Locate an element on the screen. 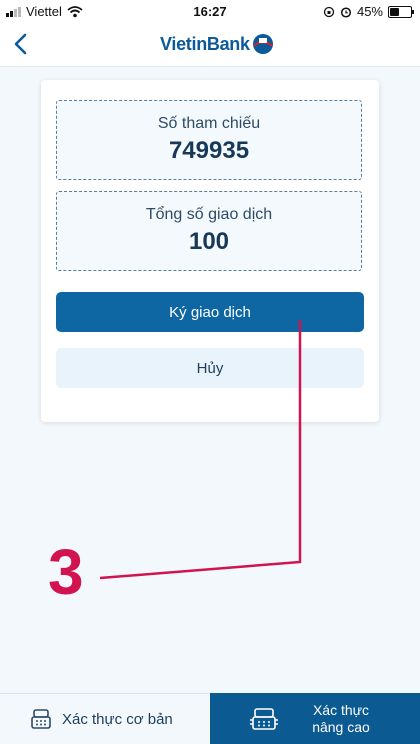  auth-tab-bar: Xác thực cơ bản Xác thực nâng cao is located at coordinates (210, 718).